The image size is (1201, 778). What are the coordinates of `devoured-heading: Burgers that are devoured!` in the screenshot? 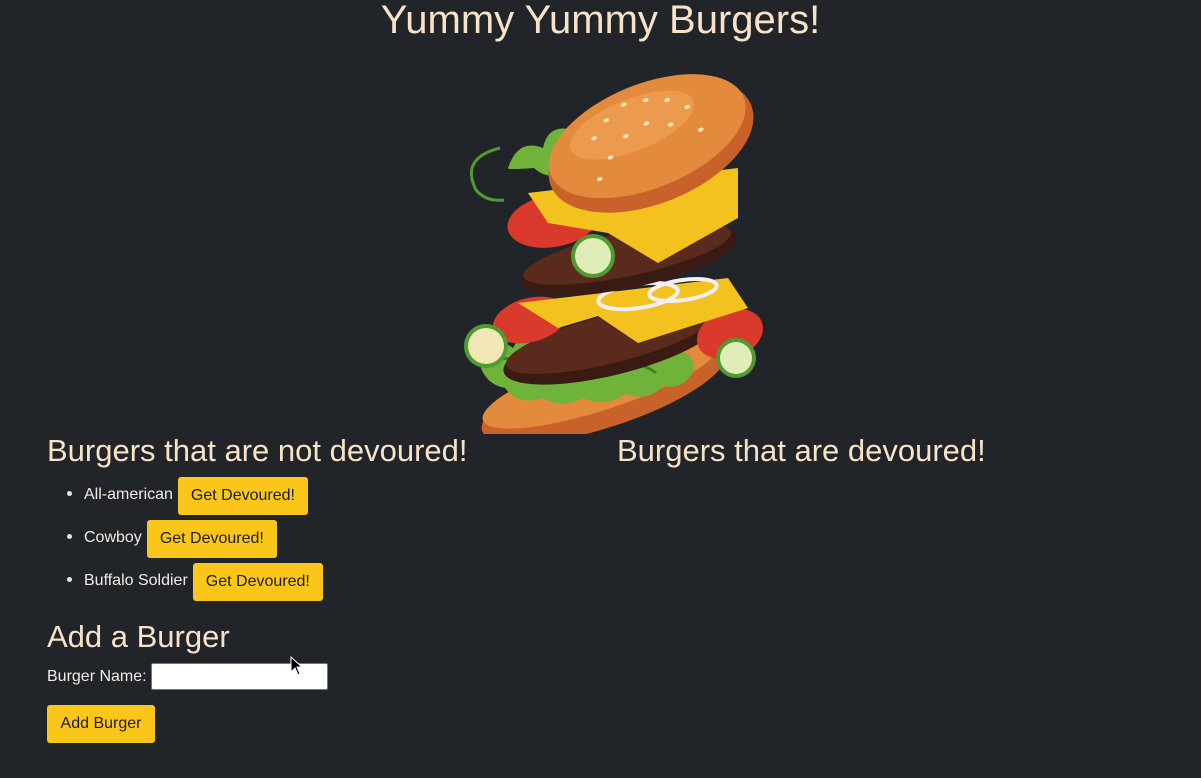 It's located at (801, 450).